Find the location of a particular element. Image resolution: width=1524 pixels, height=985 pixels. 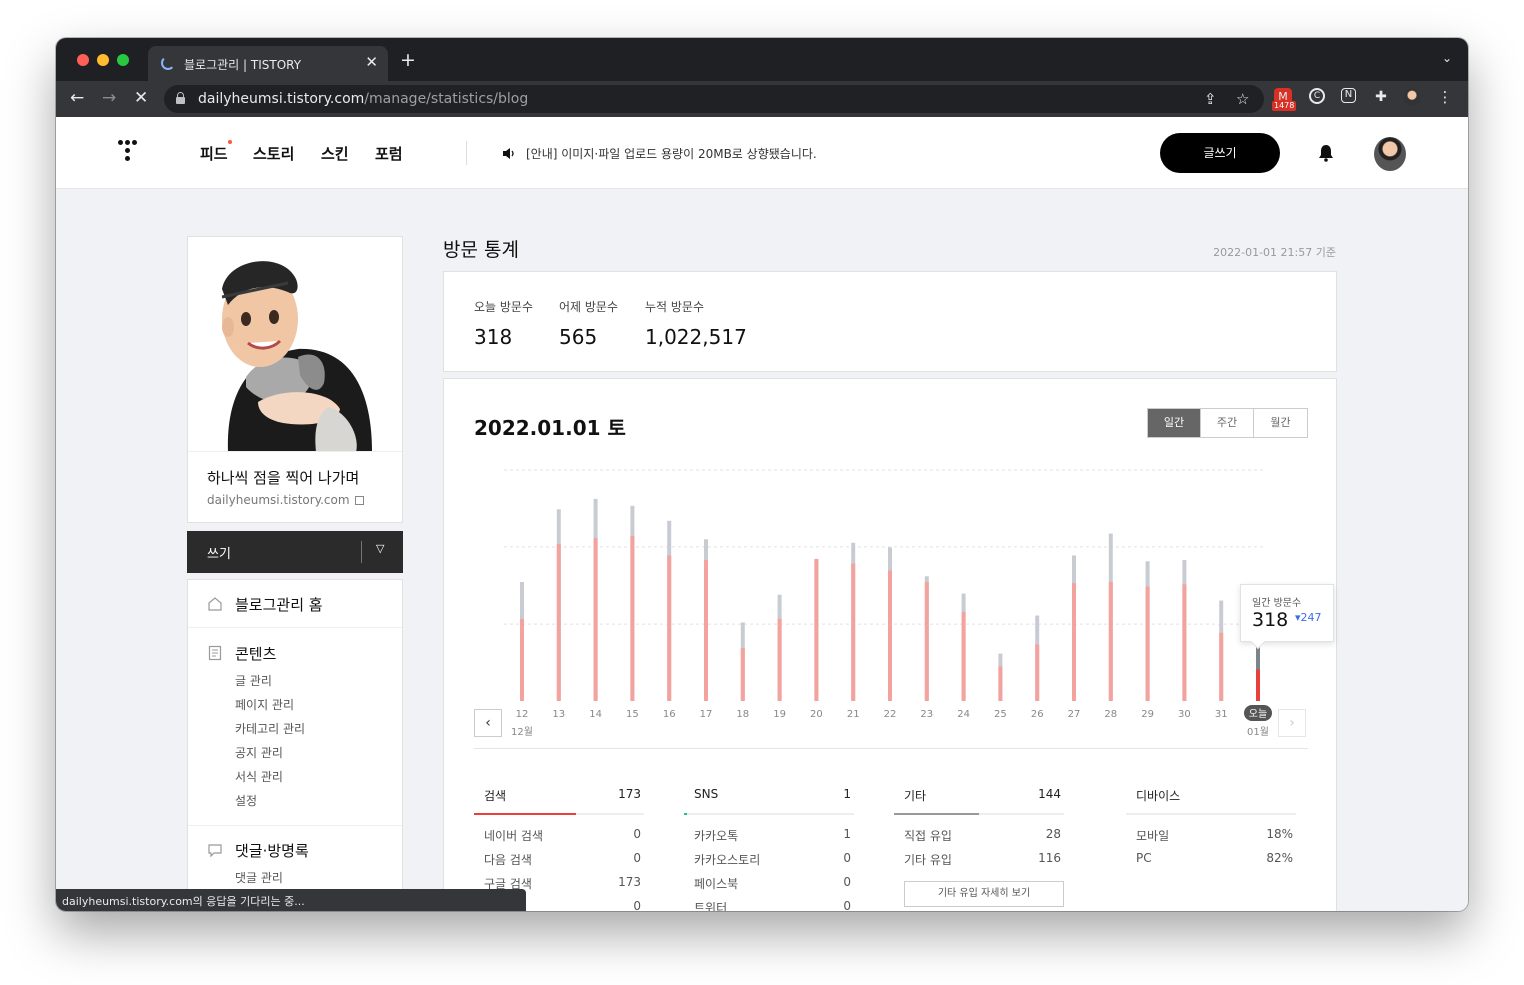

menu-notice-manage: 공지 관리 is located at coordinates (259, 752).